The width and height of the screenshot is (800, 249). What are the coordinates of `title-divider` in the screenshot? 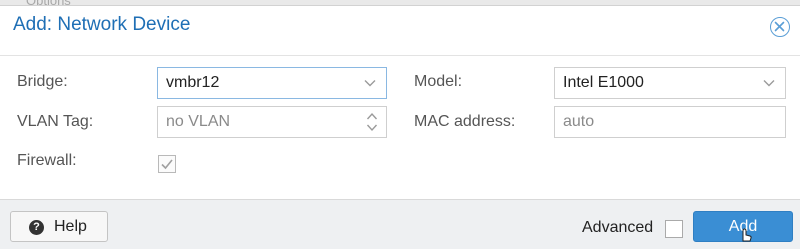 It's located at (400, 55).